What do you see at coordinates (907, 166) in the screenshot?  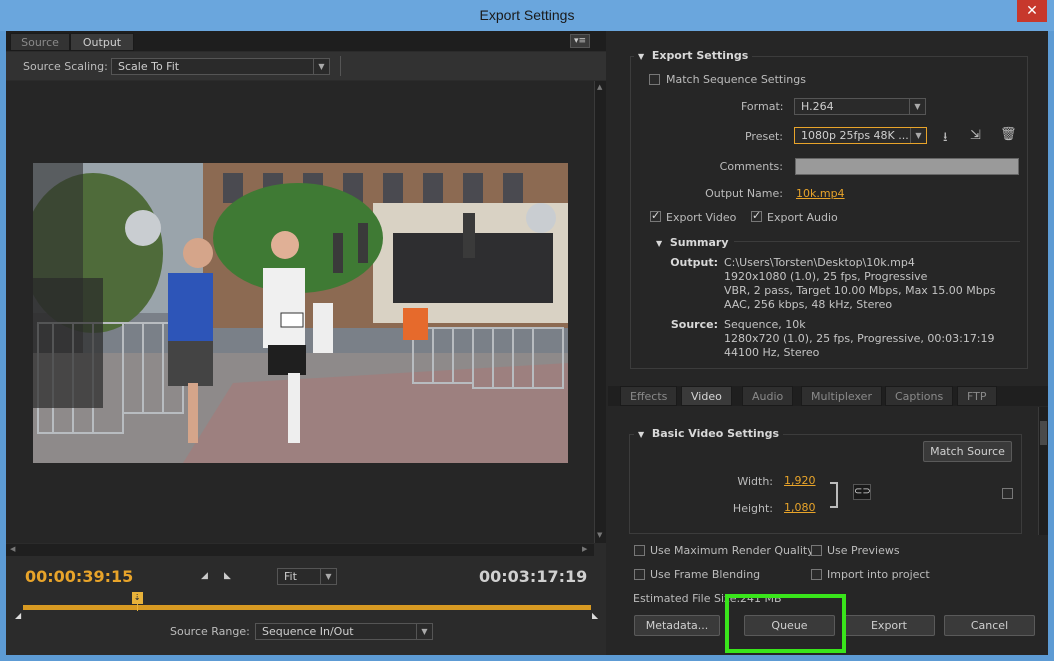 I see `comments-input` at bounding box center [907, 166].